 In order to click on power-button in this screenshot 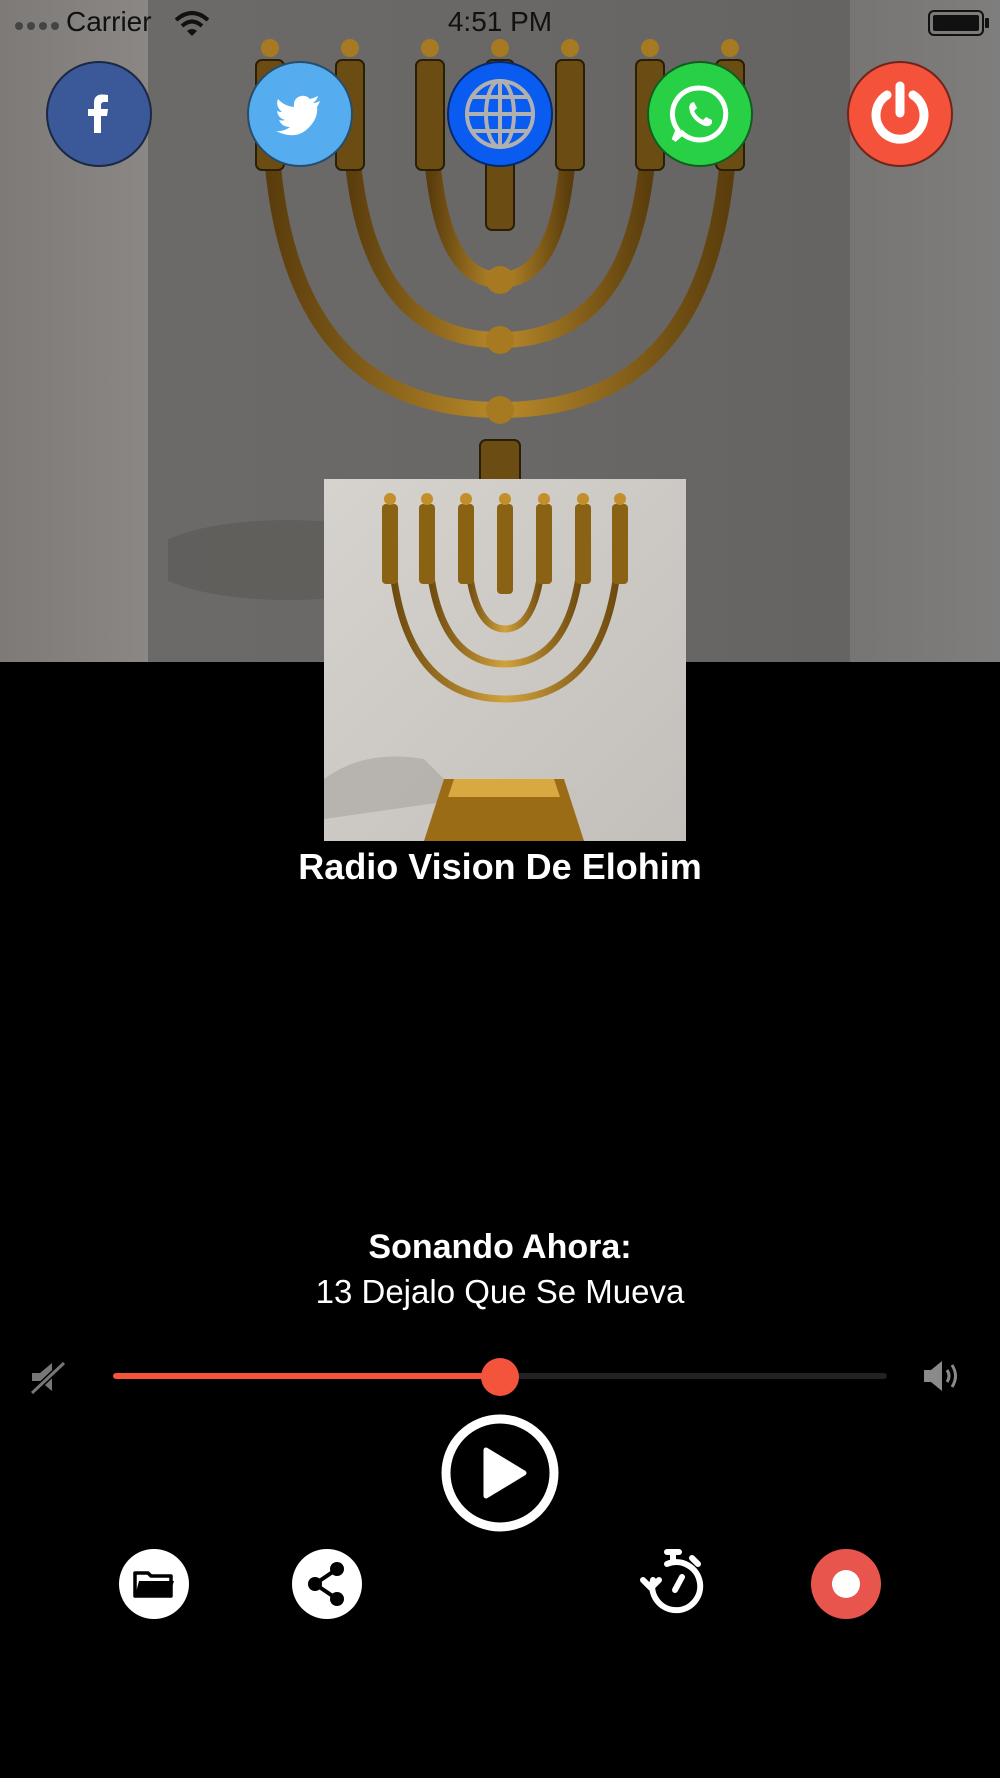, I will do `click(900, 114)`.